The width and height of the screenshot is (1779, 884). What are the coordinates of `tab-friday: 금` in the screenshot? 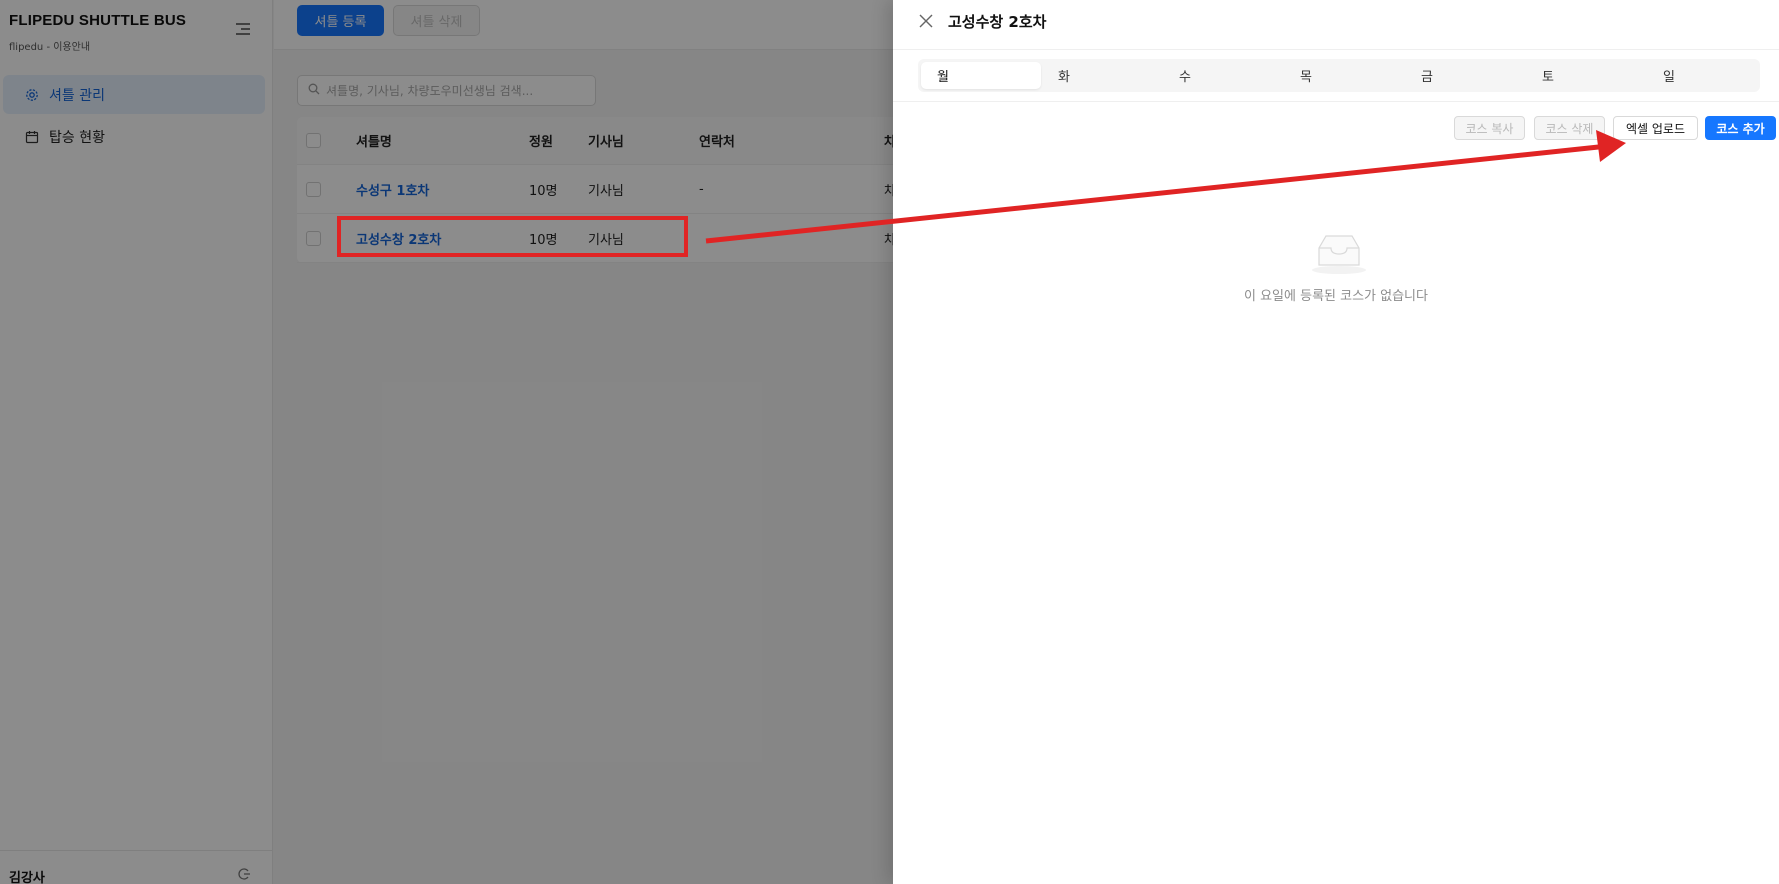 It's located at (1465, 75).